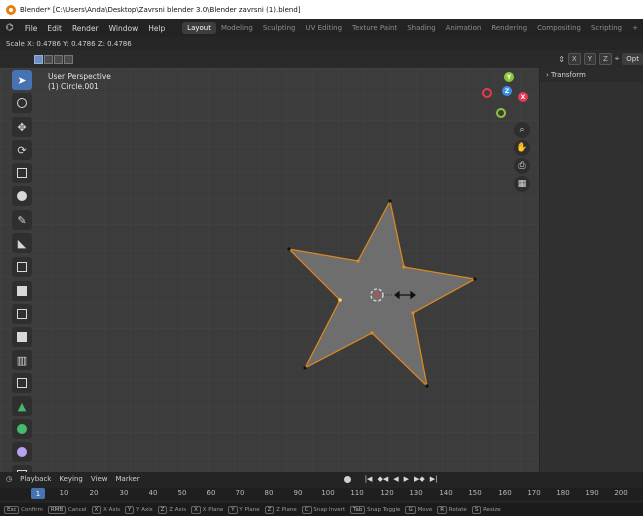  I want to click on menu-marker: Marker, so click(127, 479).